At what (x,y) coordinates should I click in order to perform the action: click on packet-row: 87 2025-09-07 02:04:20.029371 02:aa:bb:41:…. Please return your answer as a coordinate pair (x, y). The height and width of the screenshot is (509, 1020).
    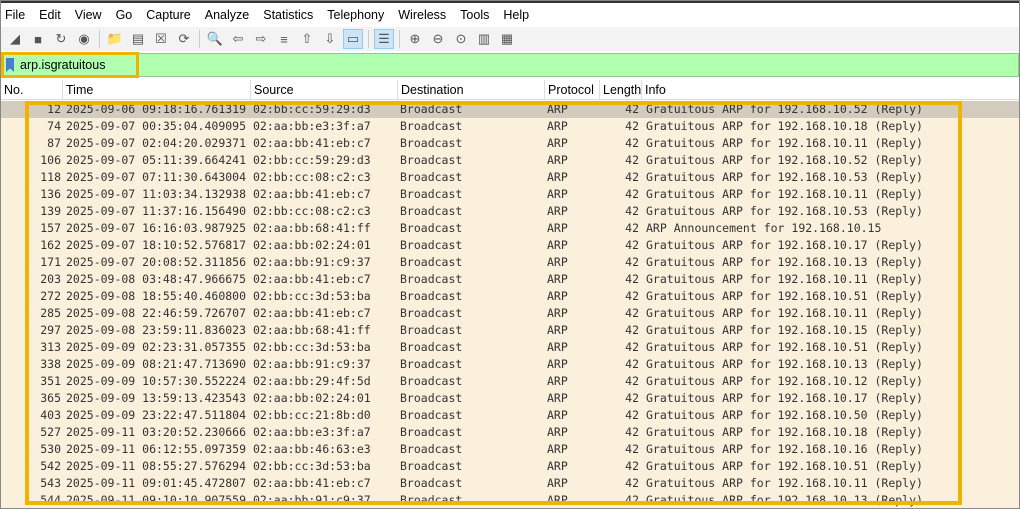
    Looking at the image, I should click on (510, 143).